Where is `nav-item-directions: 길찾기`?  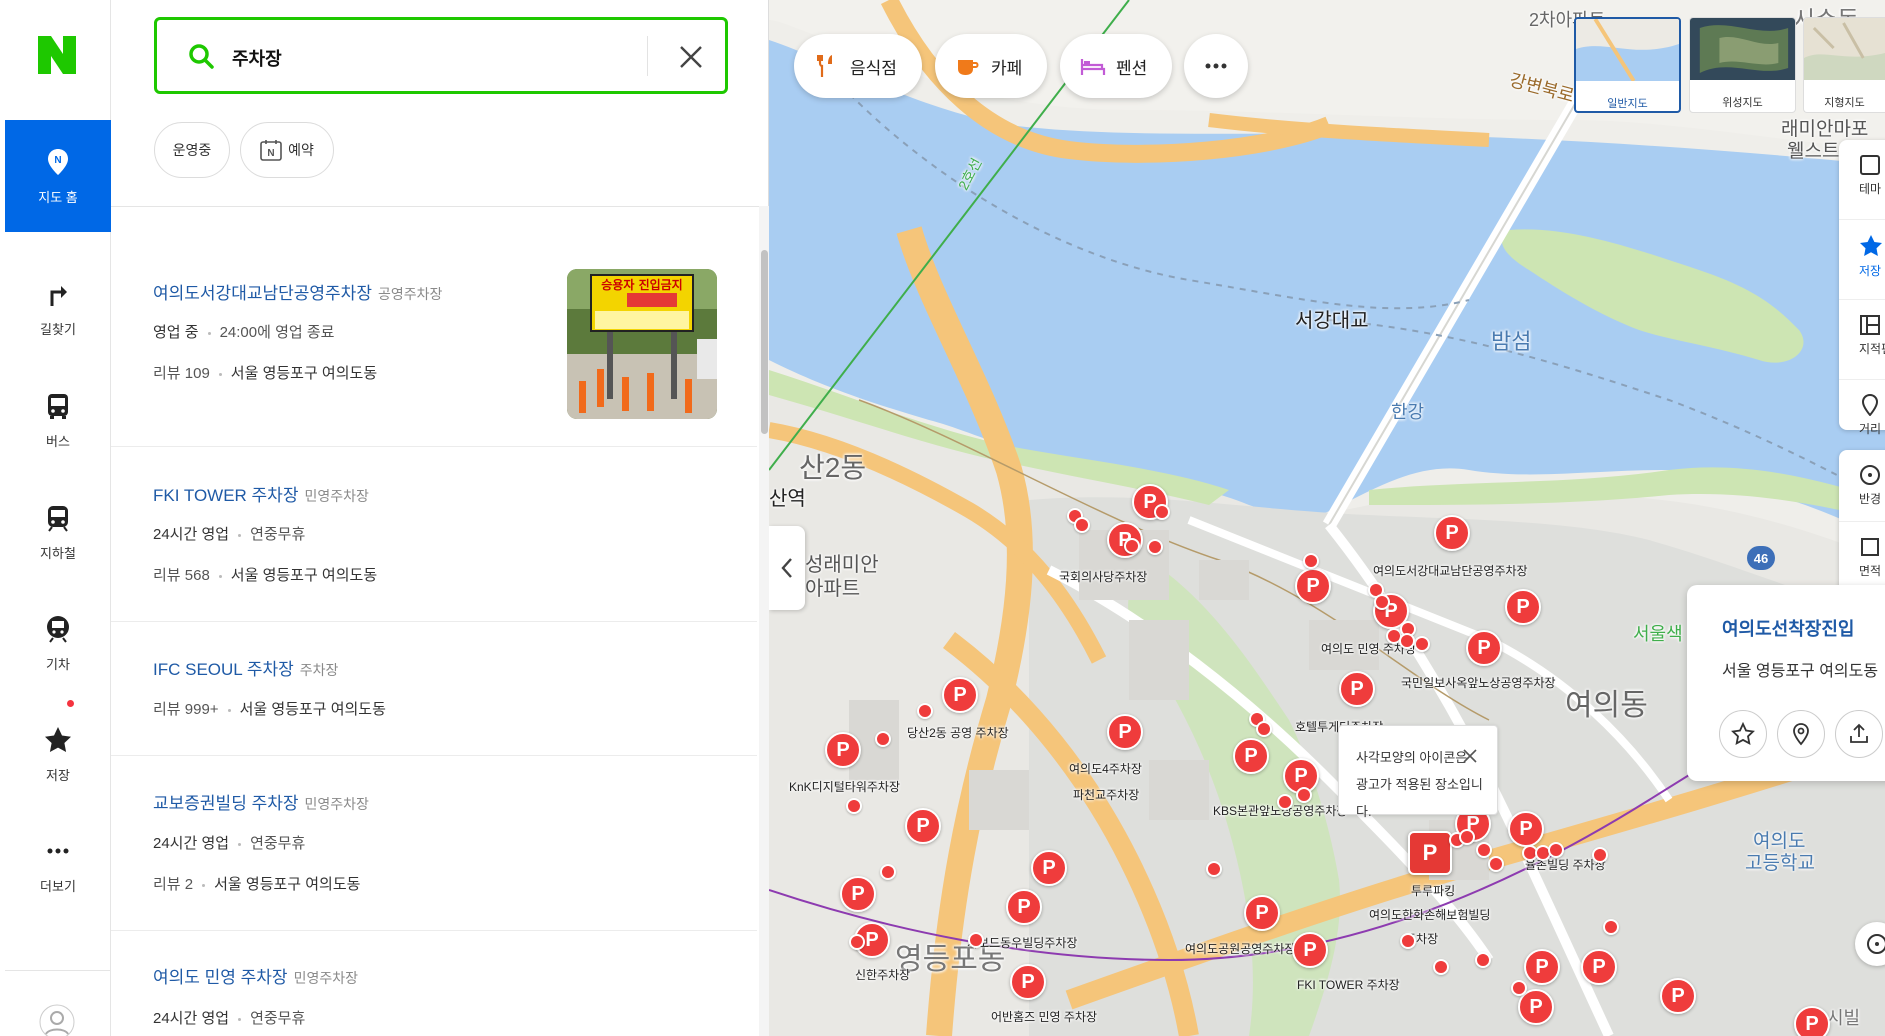 nav-item-directions: 길찾기 is located at coordinates (58, 308).